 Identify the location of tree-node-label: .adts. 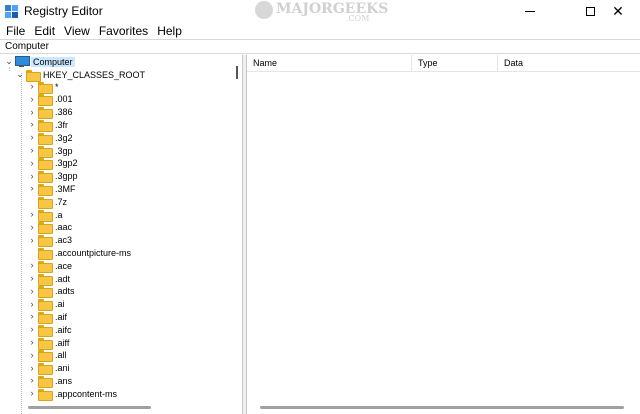
(65, 291).